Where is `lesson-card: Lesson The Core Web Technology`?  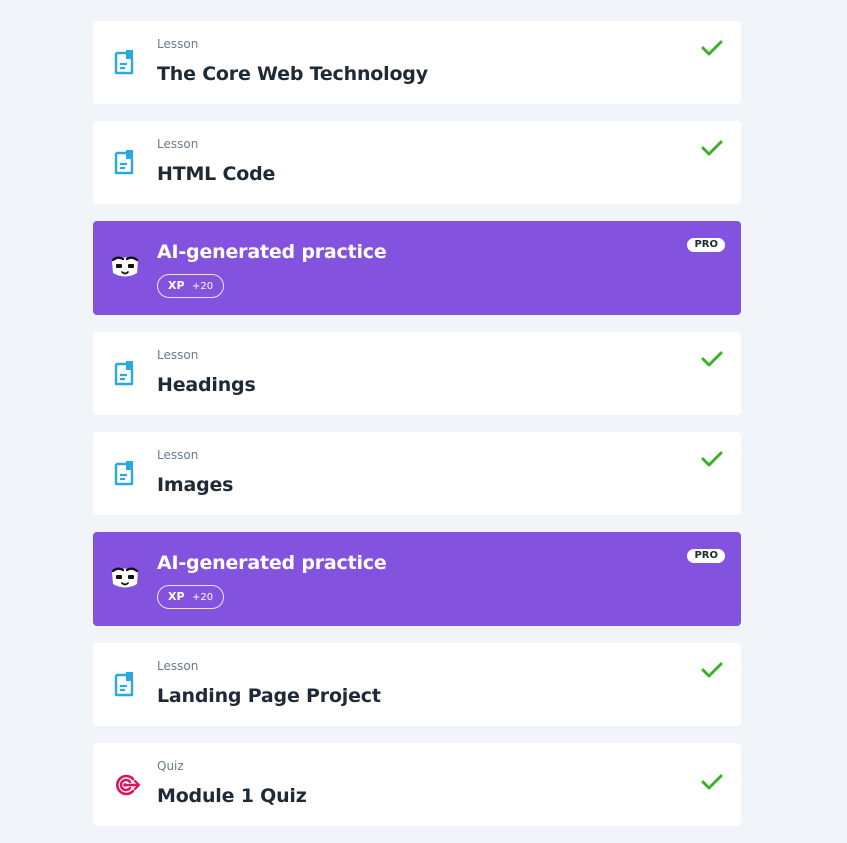
lesson-card: Lesson The Core Web Technology is located at coordinates (417, 62).